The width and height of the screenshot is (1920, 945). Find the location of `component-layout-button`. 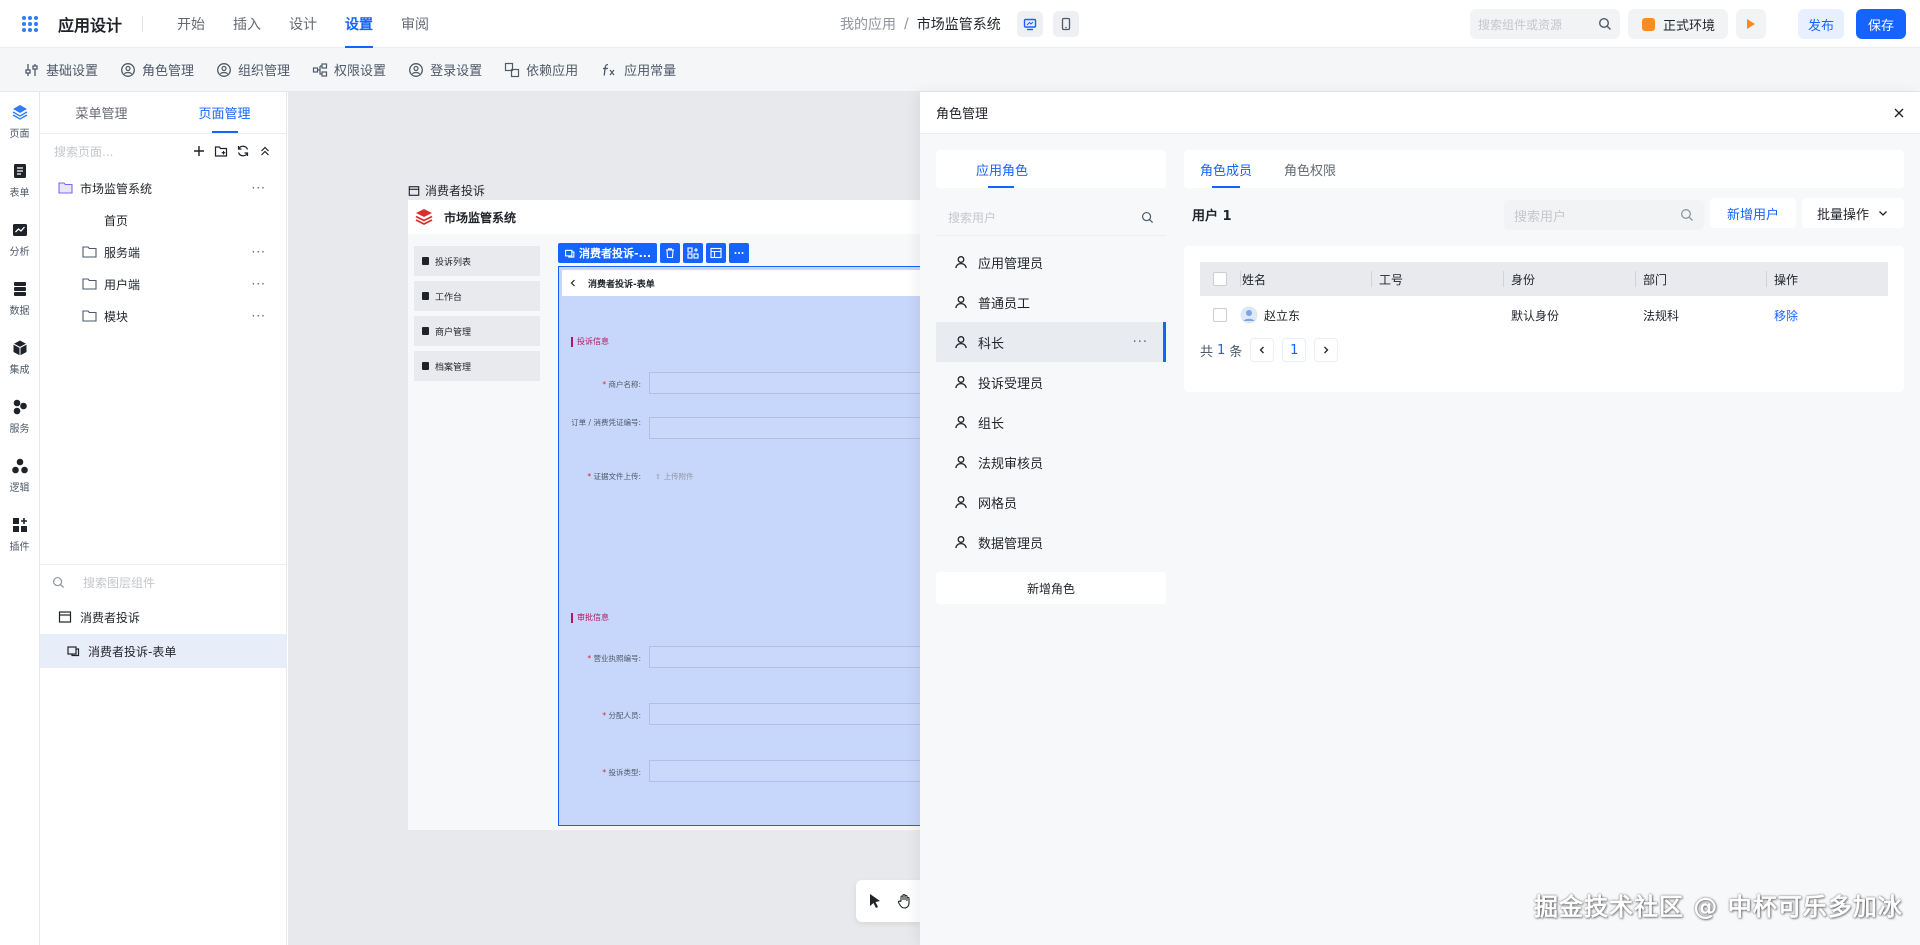

component-layout-button is located at coordinates (716, 253).